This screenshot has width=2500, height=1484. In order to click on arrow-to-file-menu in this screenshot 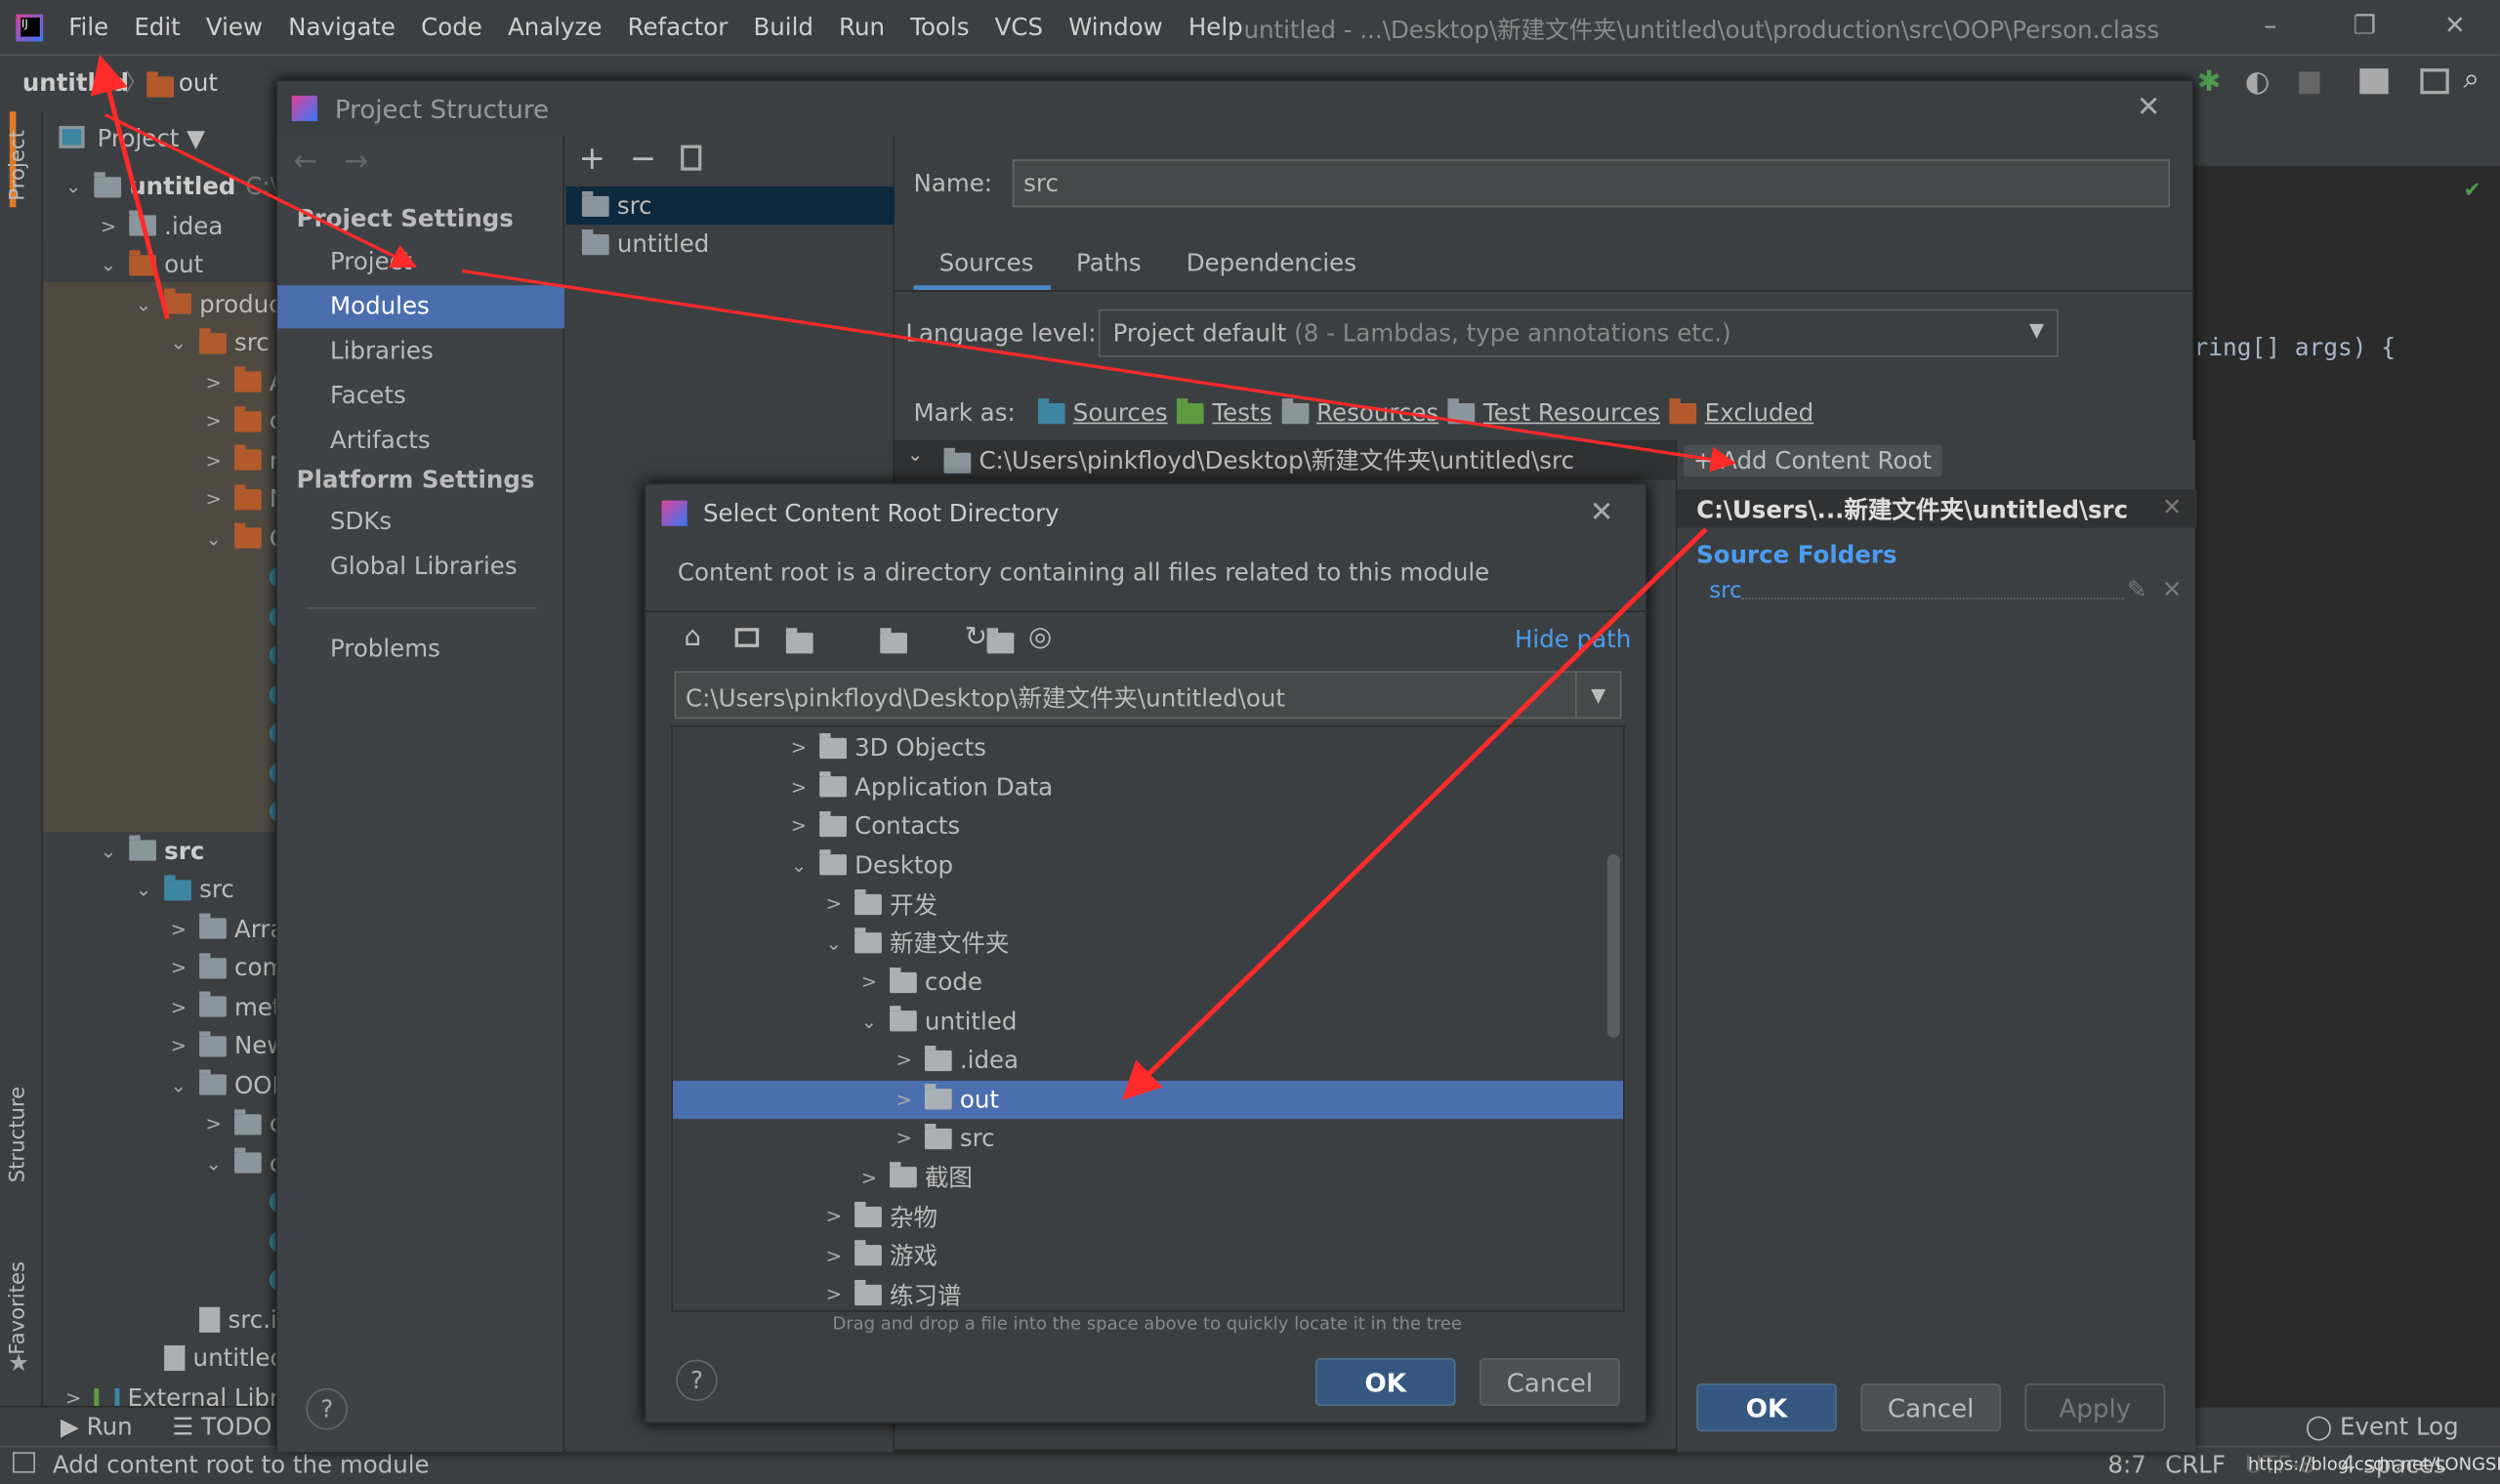, I will do `click(130, 187)`.